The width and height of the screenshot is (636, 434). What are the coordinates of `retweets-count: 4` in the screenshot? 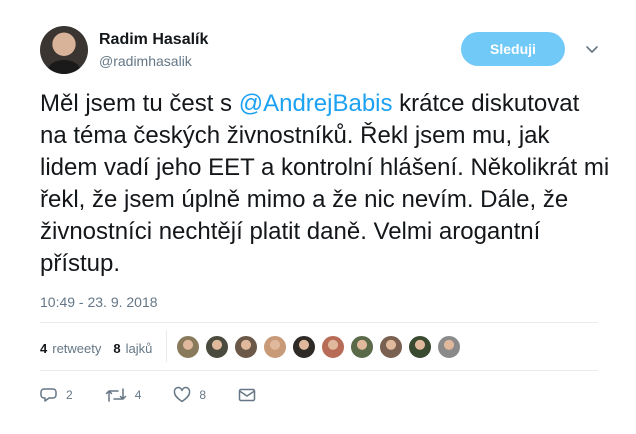 It's located at (44, 348).